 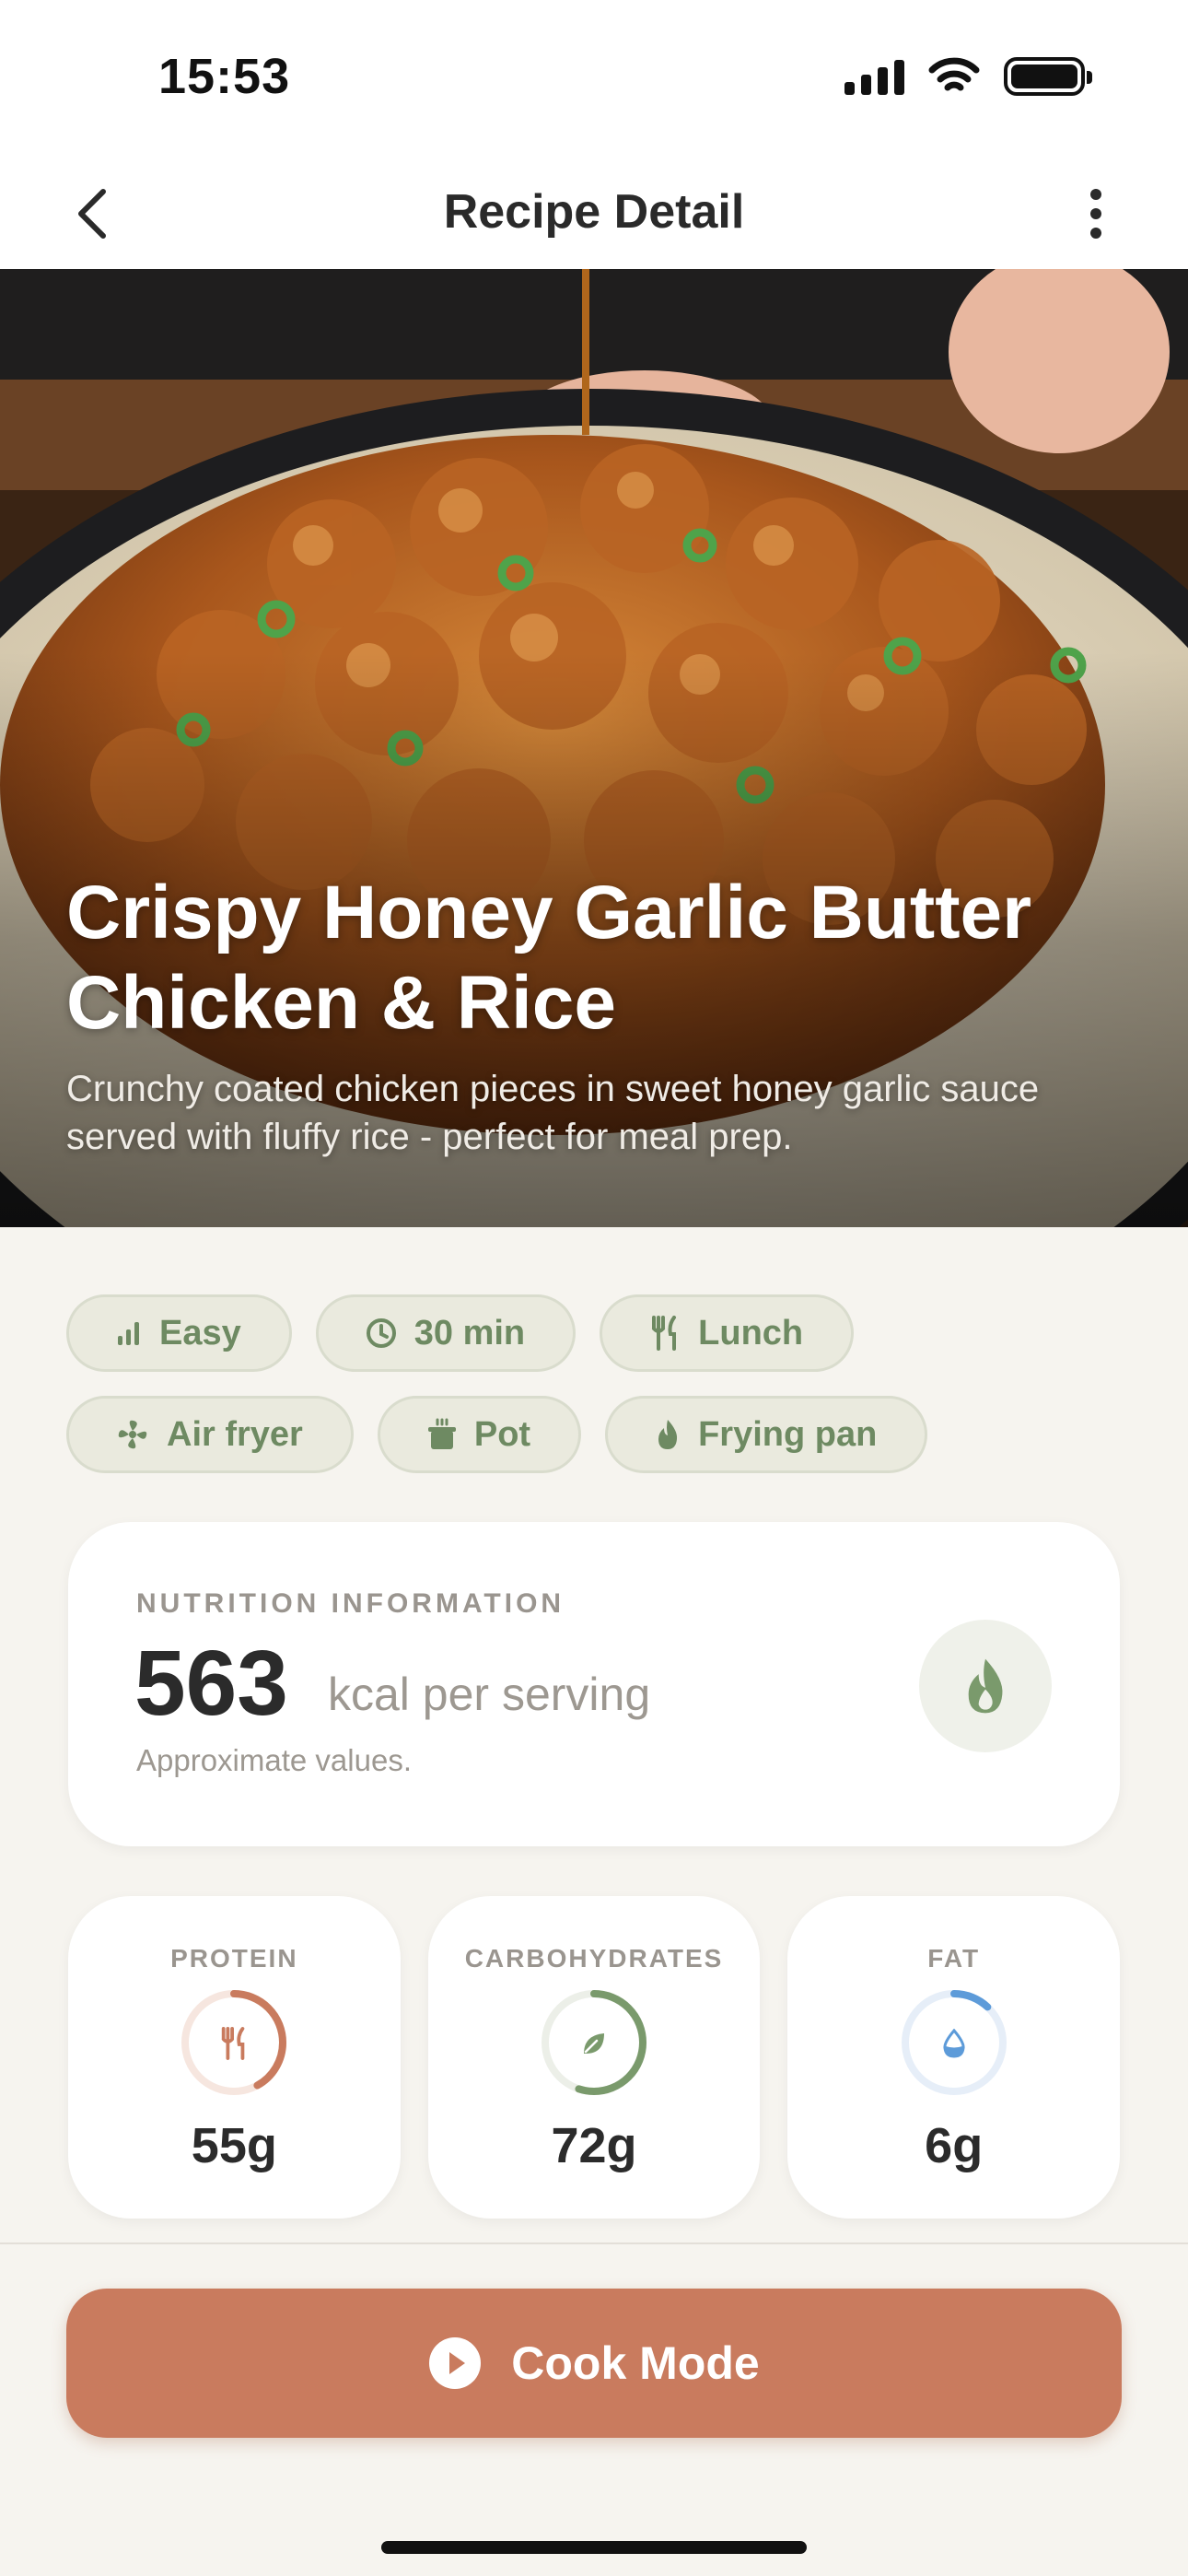 I want to click on nutrition-heading: NUTRITION INFORMATION, so click(x=350, y=1604).